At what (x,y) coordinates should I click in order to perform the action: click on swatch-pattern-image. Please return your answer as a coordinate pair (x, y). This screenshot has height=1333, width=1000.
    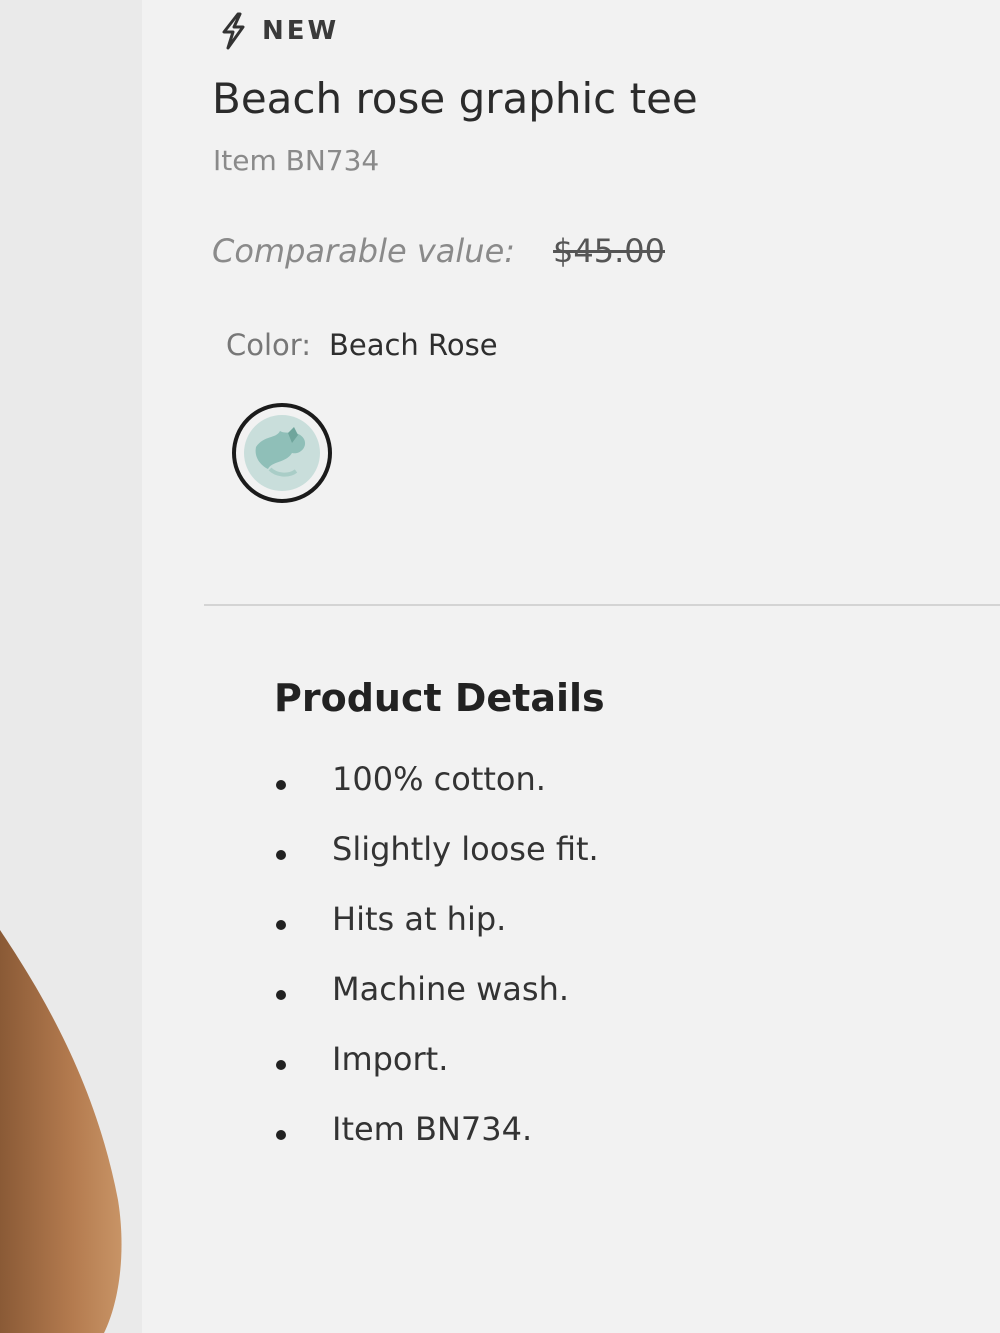
    Looking at the image, I should click on (282, 453).